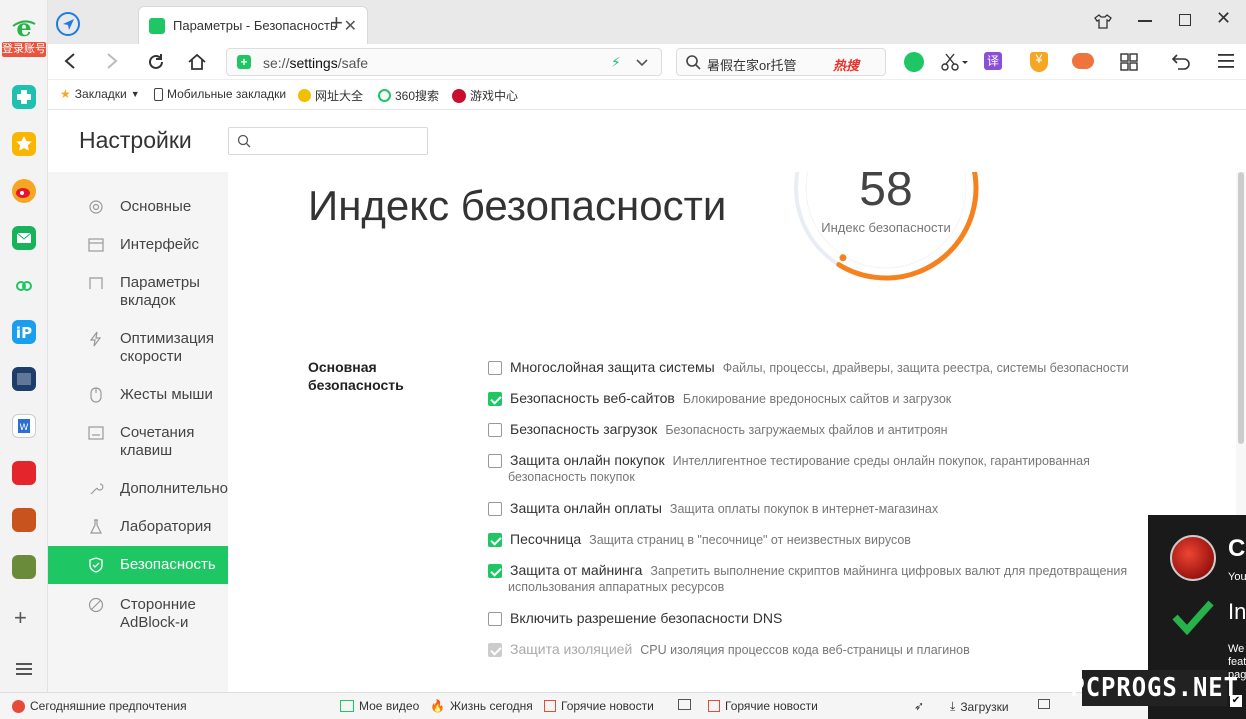 The width and height of the screenshot is (1246, 719). What do you see at coordinates (100, 94) in the screenshot?
I see `bookmarks-menu: ★ Закладки ▼` at bounding box center [100, 94].